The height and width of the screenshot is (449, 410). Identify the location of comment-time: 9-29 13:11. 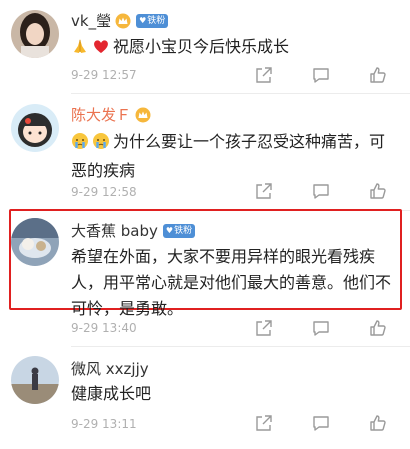
(104, 424).